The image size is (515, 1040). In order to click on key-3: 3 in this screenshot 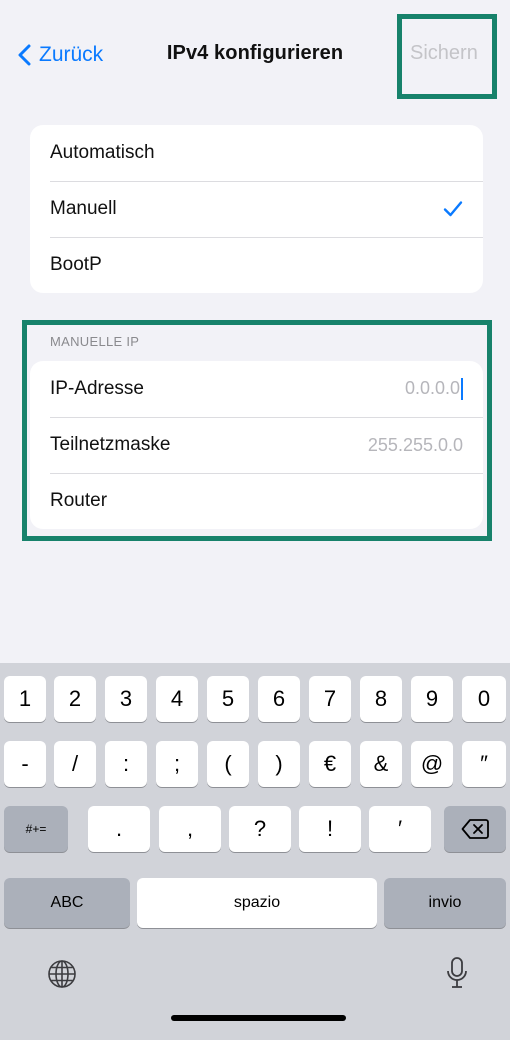, I will do `click(126, 699)`.